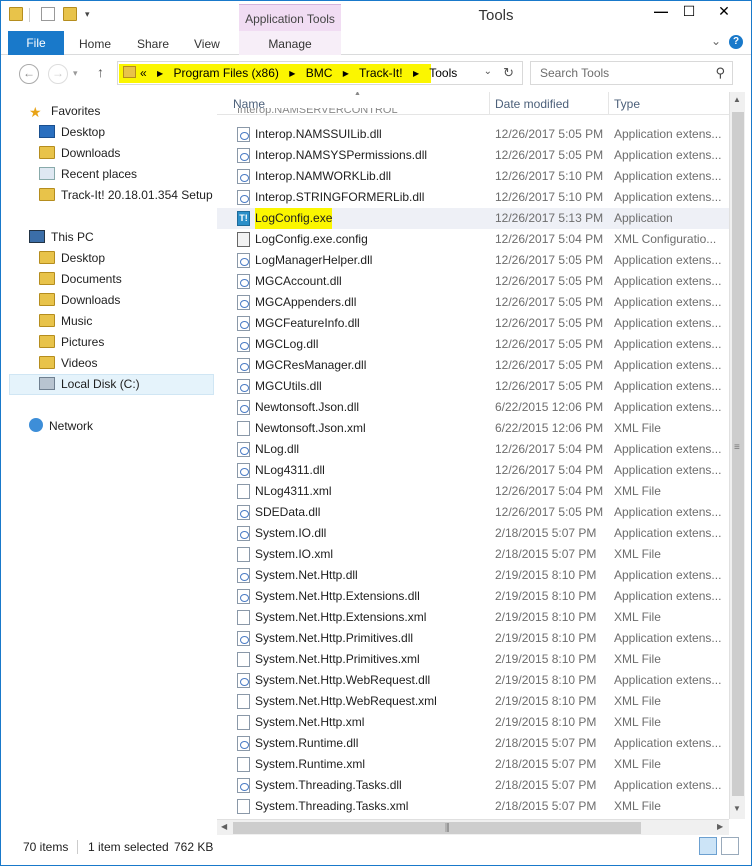  What do you see at coordinates (29, 74) in the screenshot?
I see `back-button: ←` at bounding box center [29, 74].